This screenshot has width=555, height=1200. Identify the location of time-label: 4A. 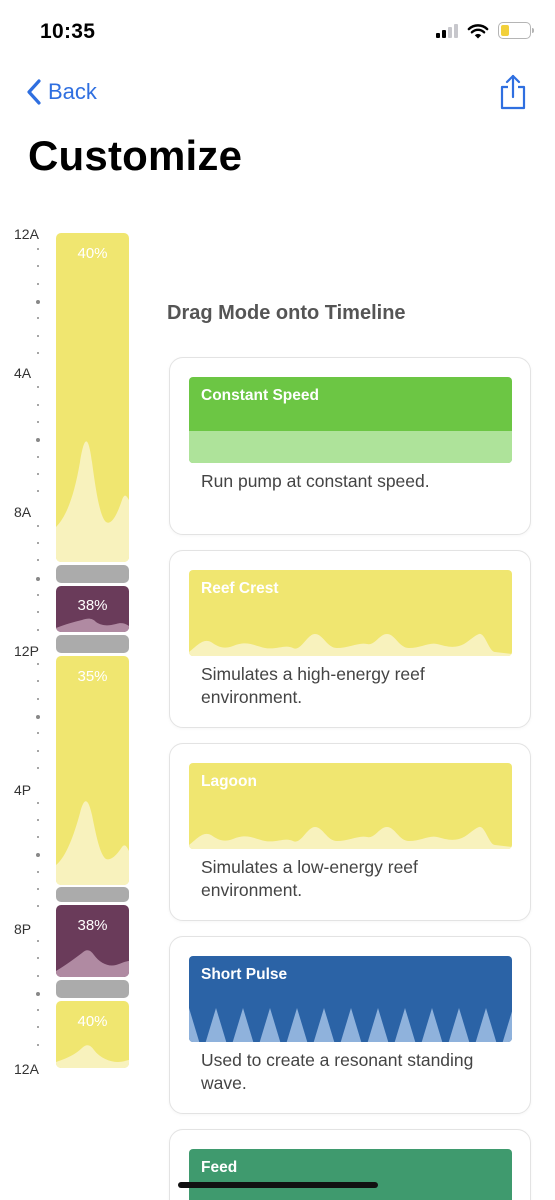
(23, 373).